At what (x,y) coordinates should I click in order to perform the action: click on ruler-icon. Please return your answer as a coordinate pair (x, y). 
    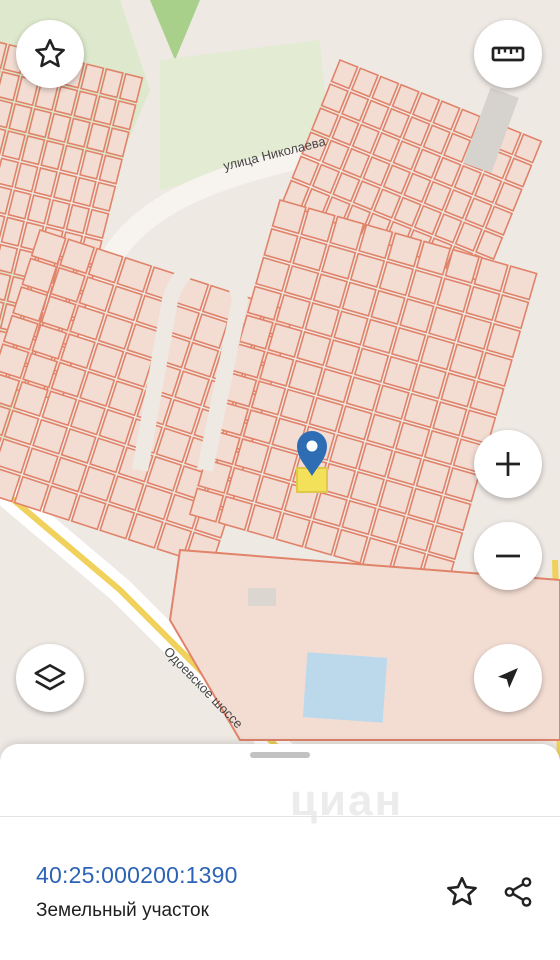
    Looking at the image, I should click on (508, 54).